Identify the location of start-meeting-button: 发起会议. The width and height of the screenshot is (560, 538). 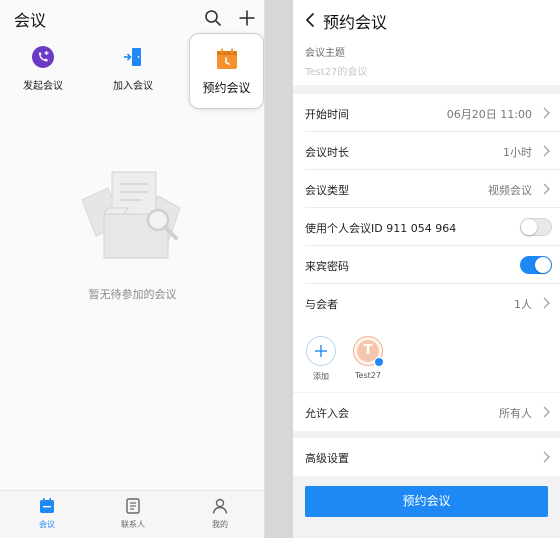
(43, 69).